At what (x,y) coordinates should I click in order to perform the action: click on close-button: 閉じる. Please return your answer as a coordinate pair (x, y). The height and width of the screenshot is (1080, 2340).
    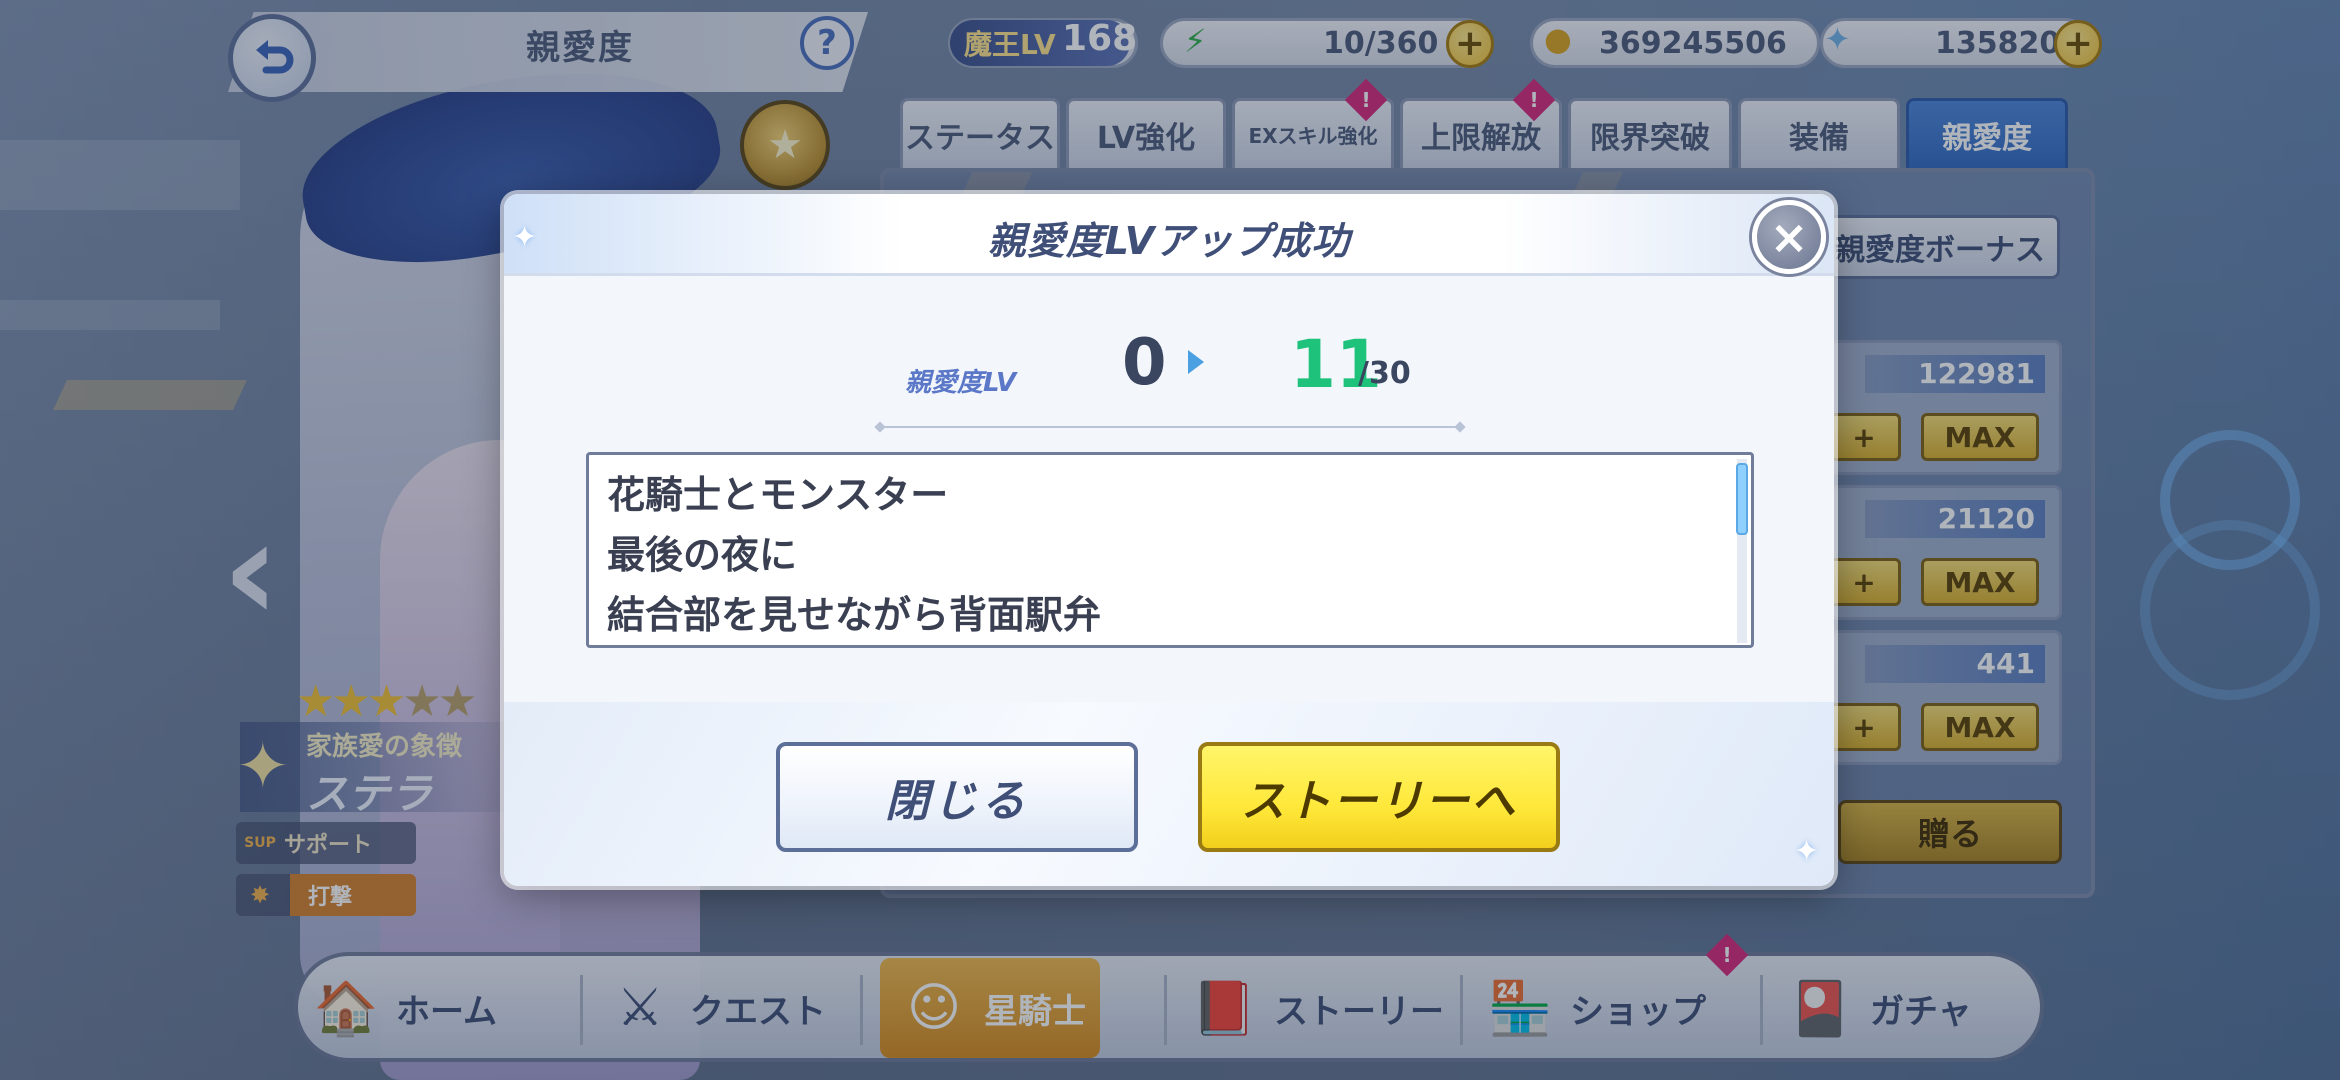
    Looking at the image, I should click on (957, 797).